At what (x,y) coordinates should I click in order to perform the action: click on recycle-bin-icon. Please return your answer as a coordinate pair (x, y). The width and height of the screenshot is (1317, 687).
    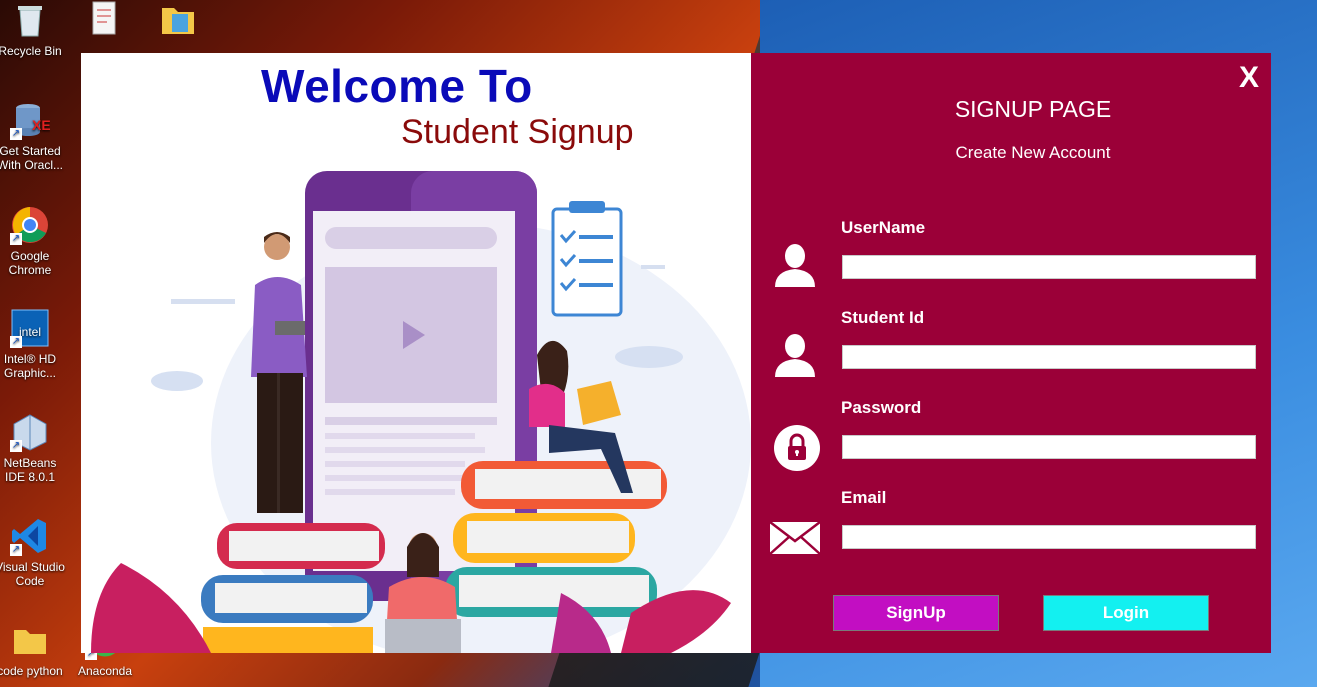
    Looking at the image, I should click on (30, 20).